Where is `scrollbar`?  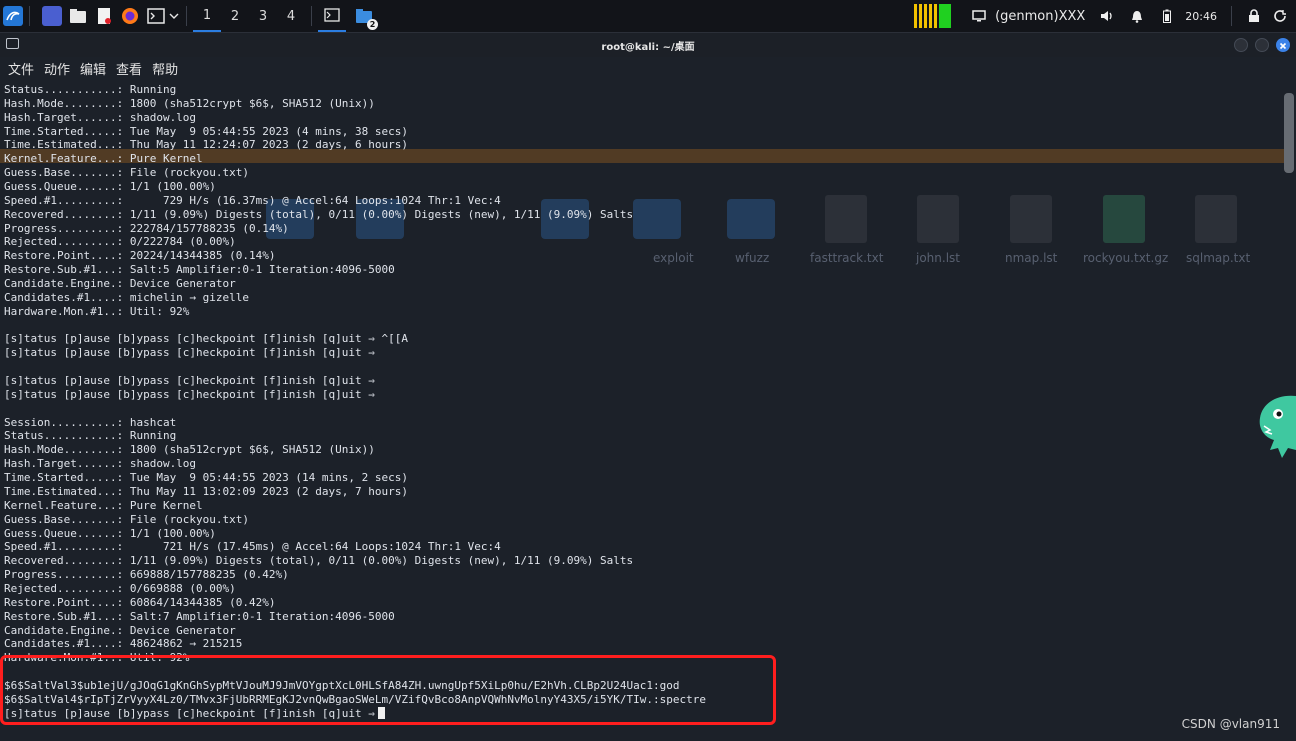
scrollbar is located at coordinates (1289, 133).